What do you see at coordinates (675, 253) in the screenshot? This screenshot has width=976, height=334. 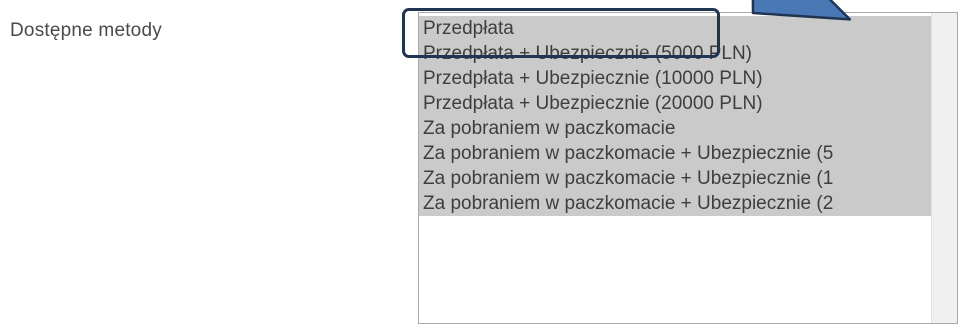 I see `options-empty-area` at bounding box center [675, 253].